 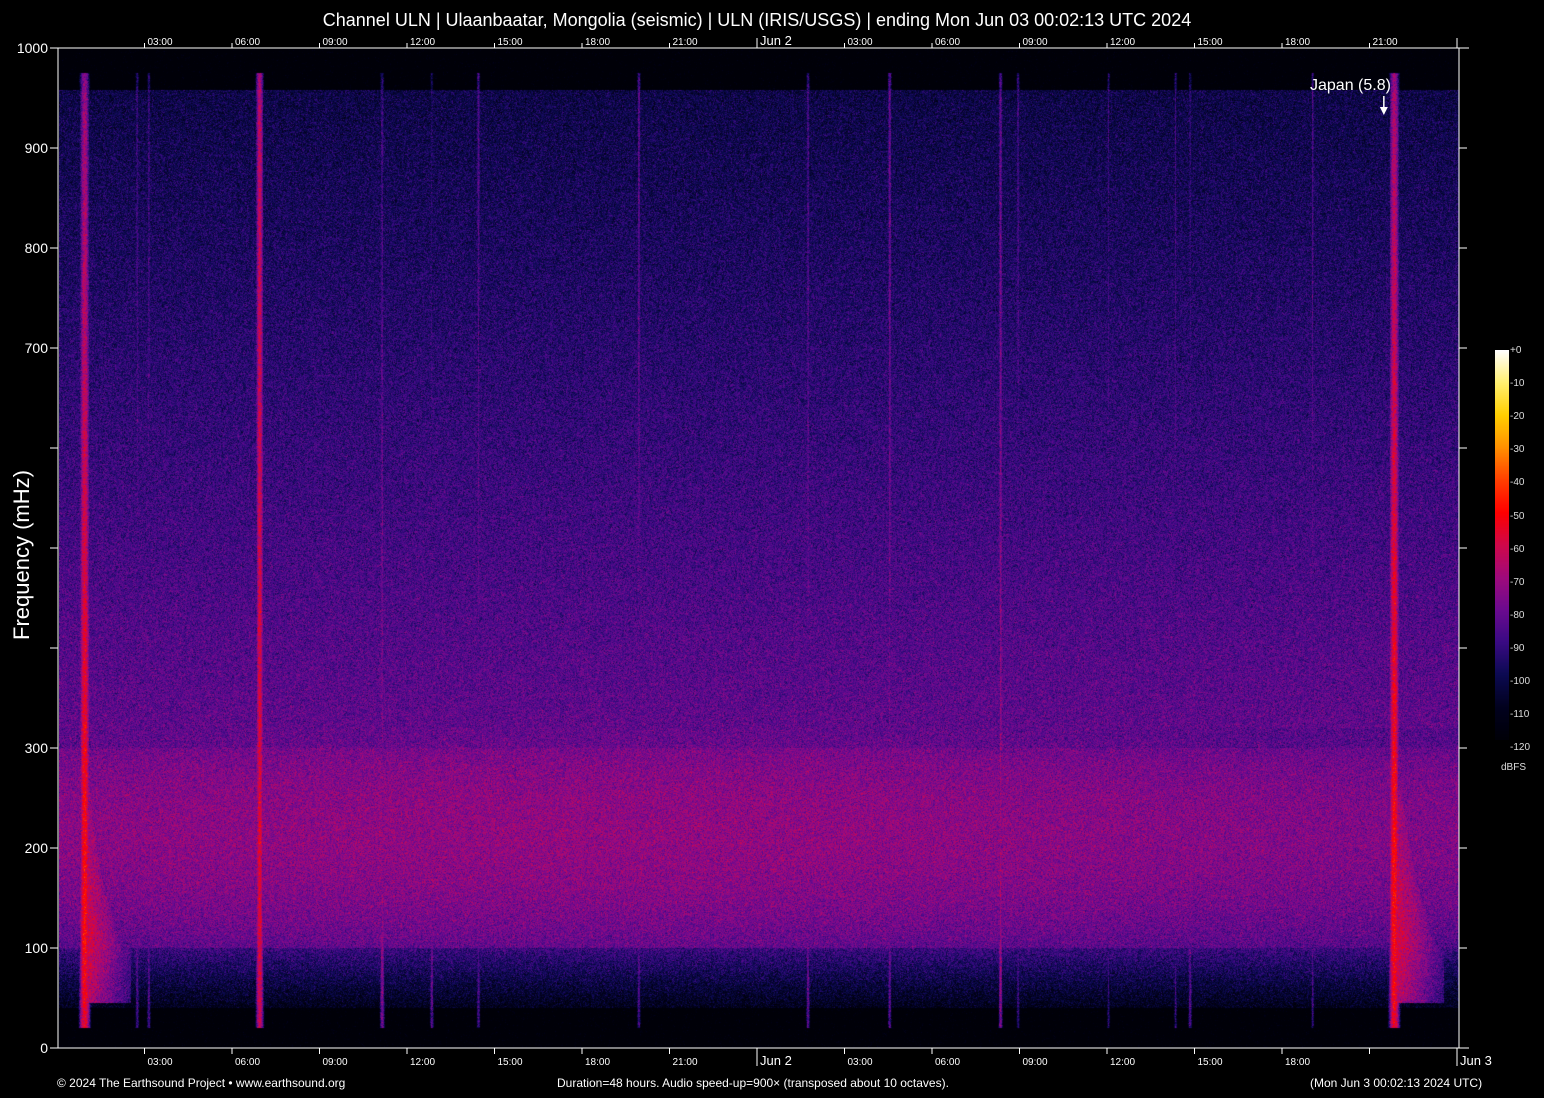 What do you see at coordinates (1517, 450) in the screenshot?
I see `colorbar-tick-label: -30` at bounding box center [1517, 450].